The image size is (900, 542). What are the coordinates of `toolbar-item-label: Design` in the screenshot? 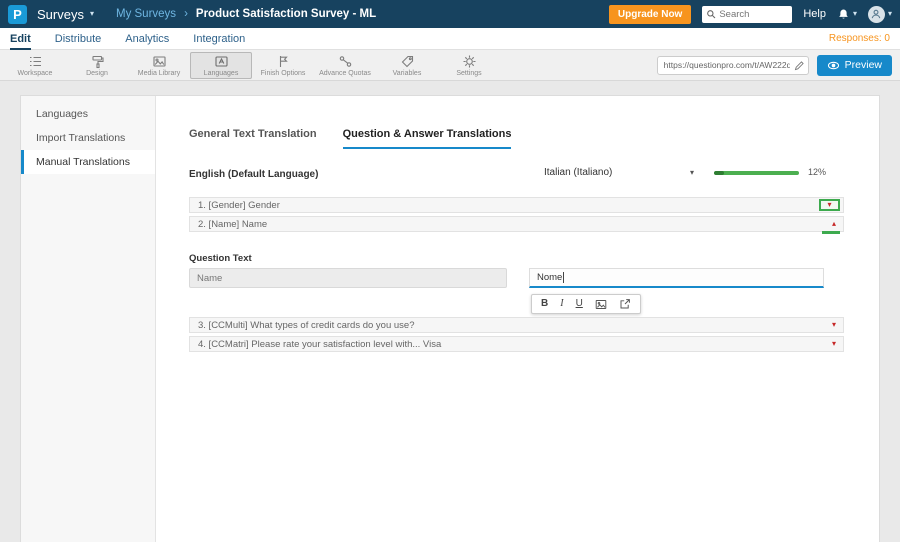 It's located at (97, 73).